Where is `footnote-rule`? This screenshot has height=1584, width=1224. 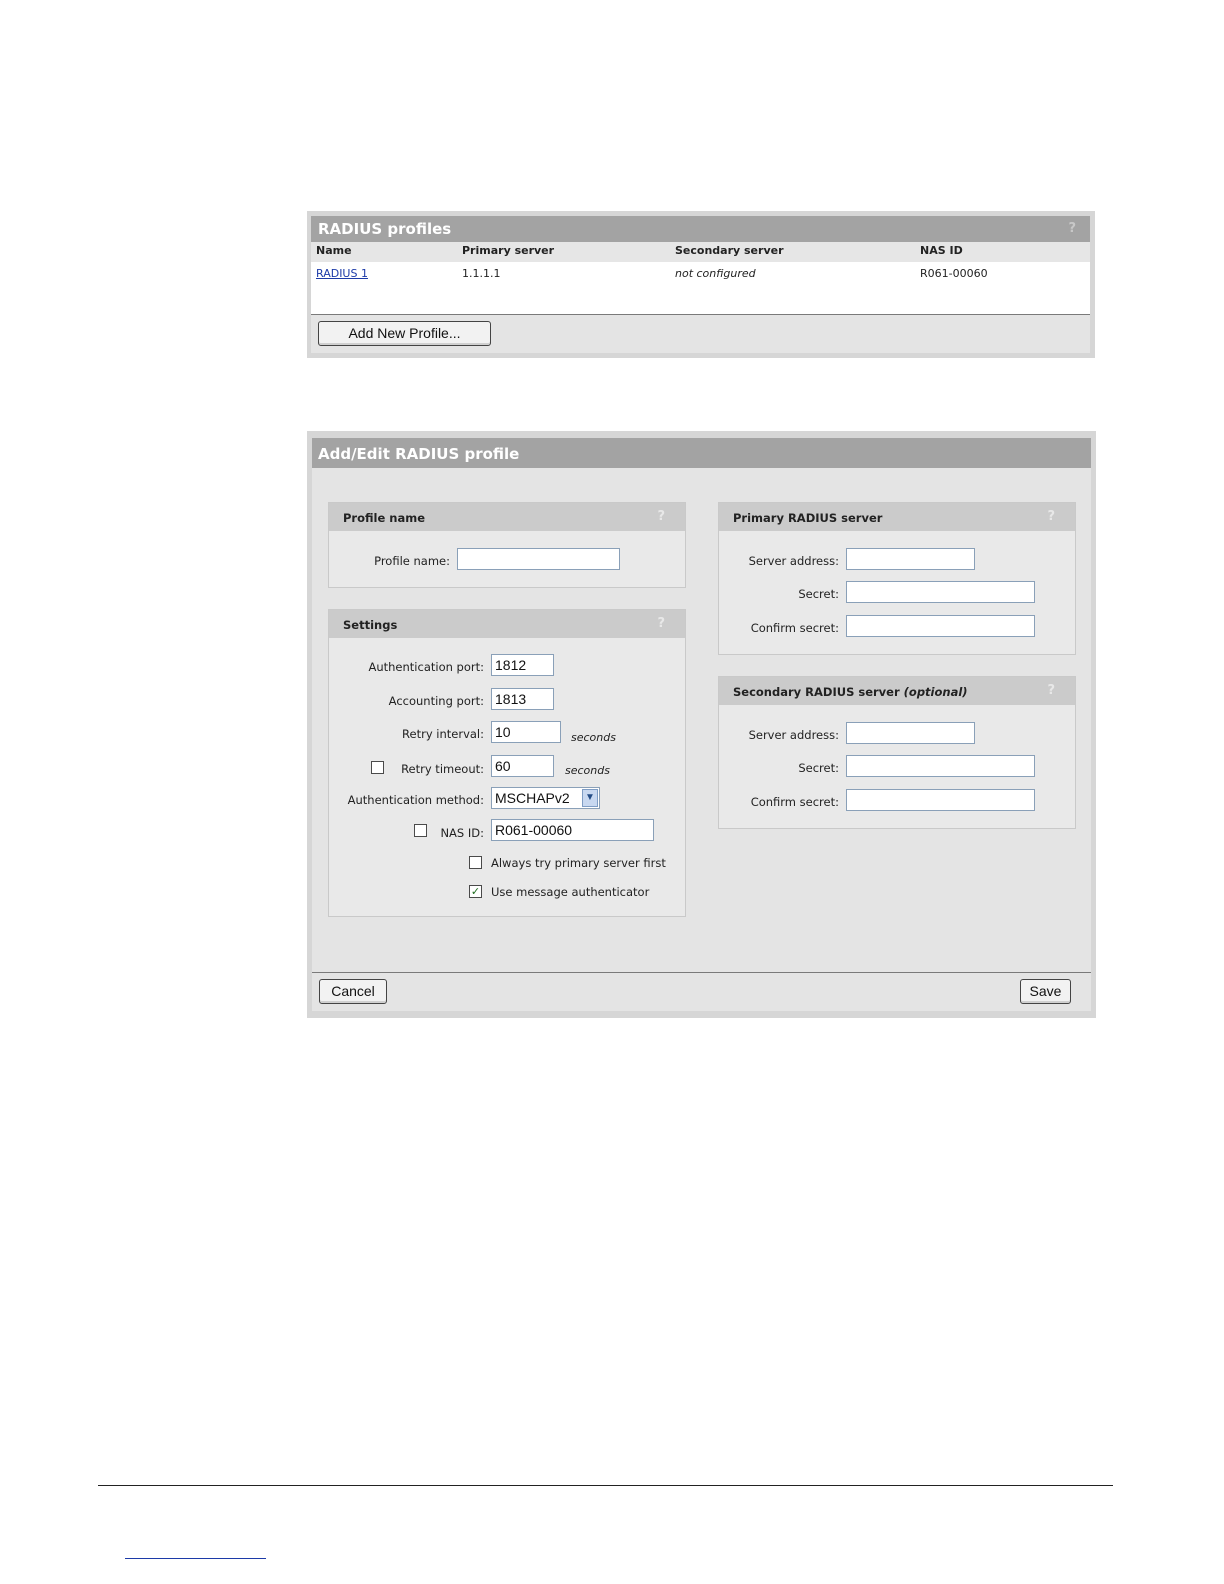 footnote-rule is located at coordinates (195, 1558).